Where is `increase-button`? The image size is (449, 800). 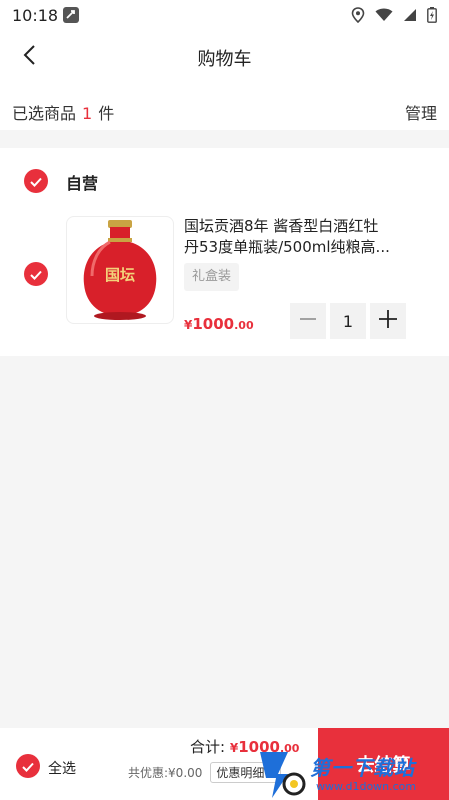 increase-button is located at coordinates (388, 321).